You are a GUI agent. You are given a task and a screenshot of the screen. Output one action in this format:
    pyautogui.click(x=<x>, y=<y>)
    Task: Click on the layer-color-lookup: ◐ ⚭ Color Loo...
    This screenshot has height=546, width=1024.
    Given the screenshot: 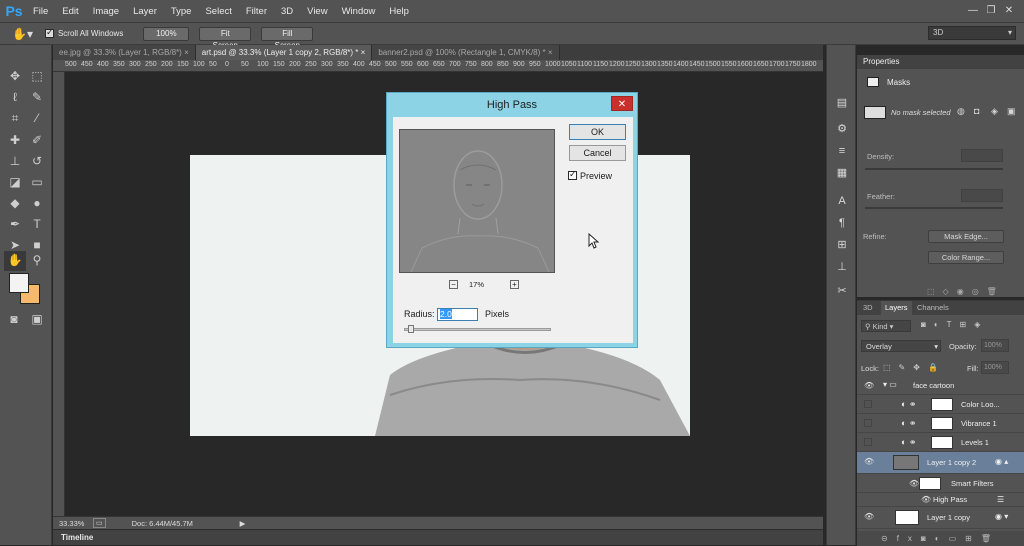 What is the action you would take?
    pyautogui.click(x=940, y=404)
    